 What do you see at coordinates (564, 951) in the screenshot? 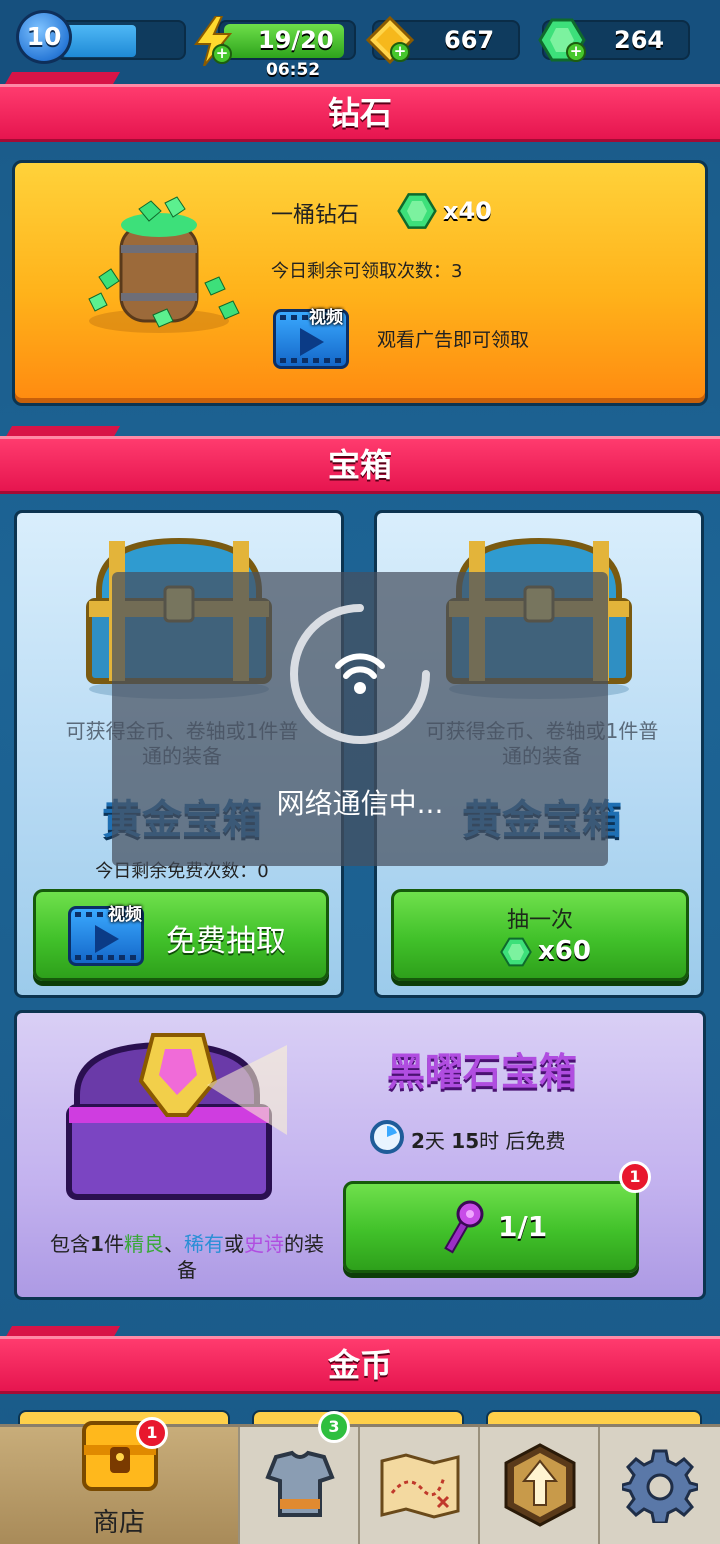
I see `draw-once-cost: x60` at bounding box center [564, 951].